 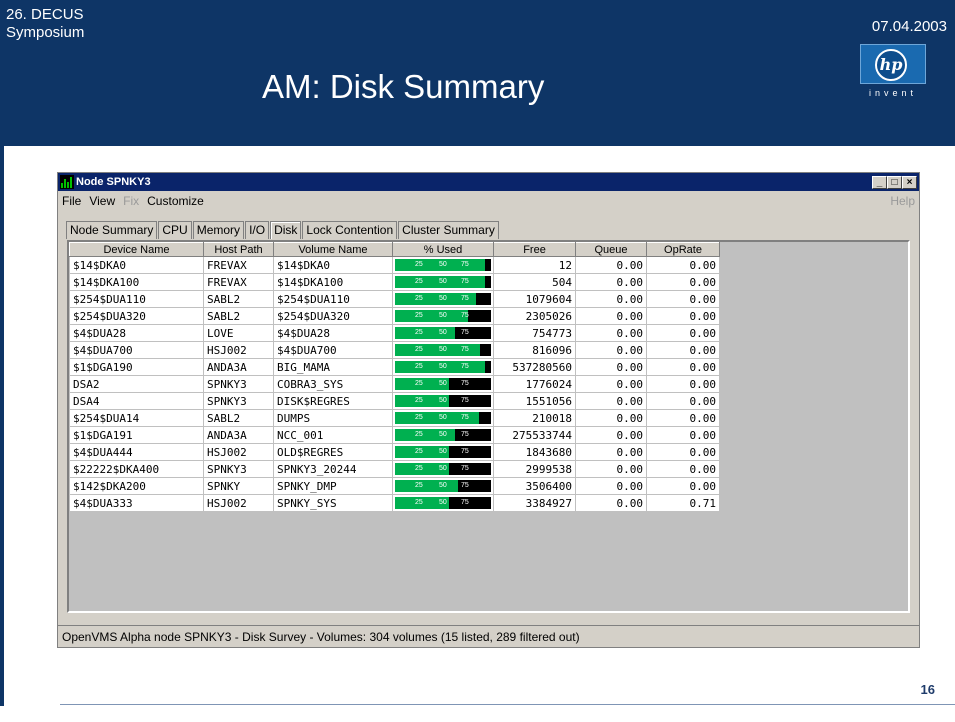 What do you see at coordinates (238, 503) in the screenshot?
I see `cell-host-path: HSJ002` at bounding box center [238, 503].